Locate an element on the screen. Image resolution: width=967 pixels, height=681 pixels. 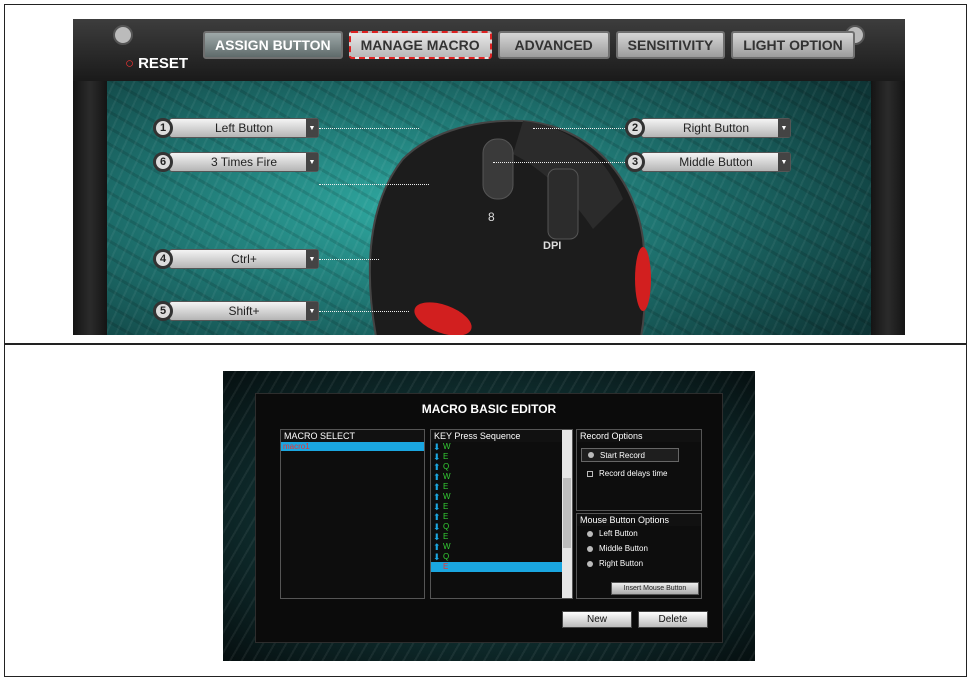
left-button-radio: Left Button is located at coordinates (639, 533).